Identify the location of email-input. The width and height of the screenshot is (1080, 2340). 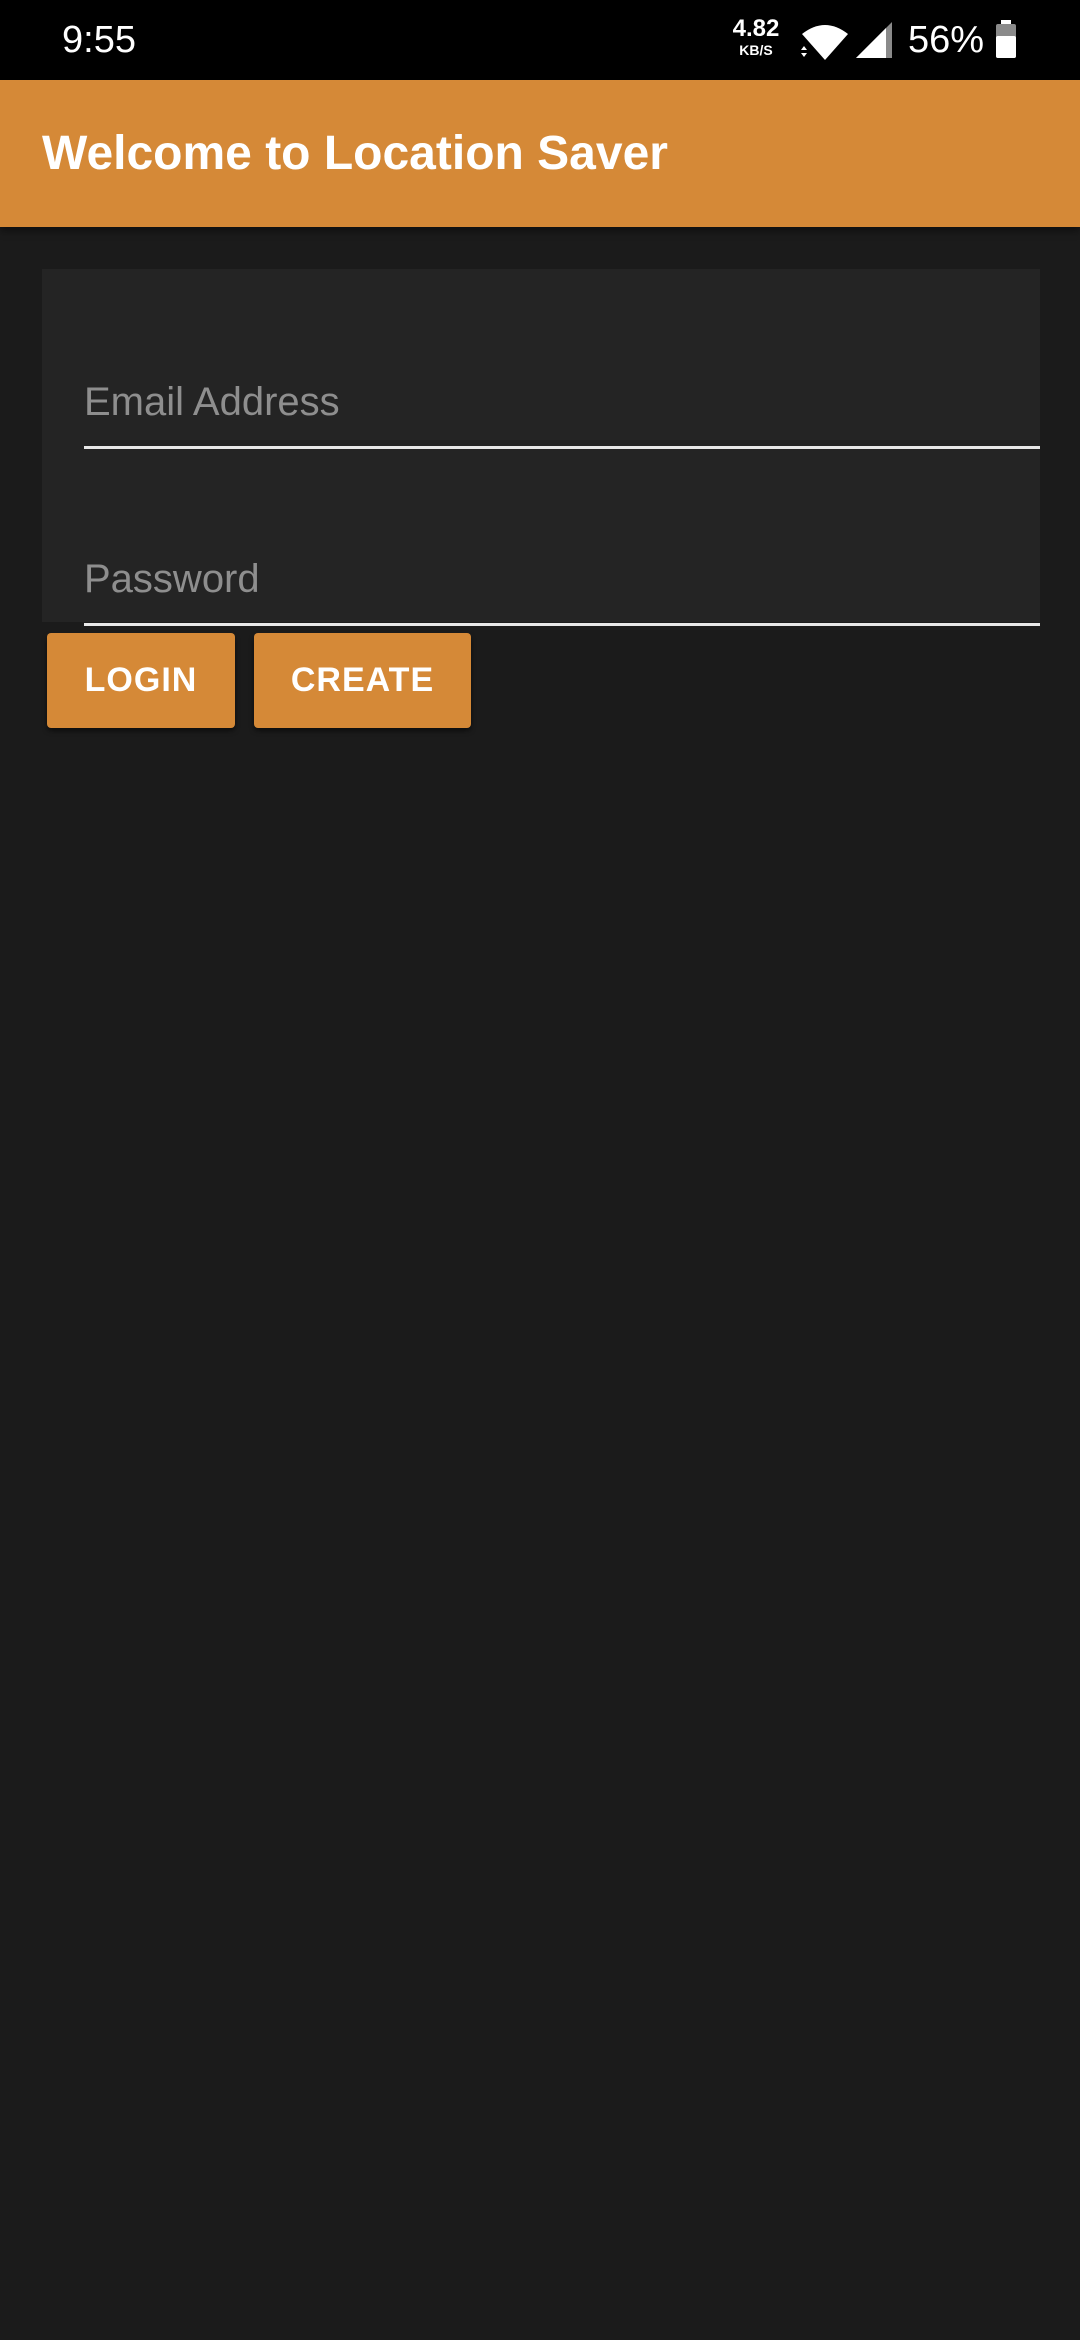
(562, 402).